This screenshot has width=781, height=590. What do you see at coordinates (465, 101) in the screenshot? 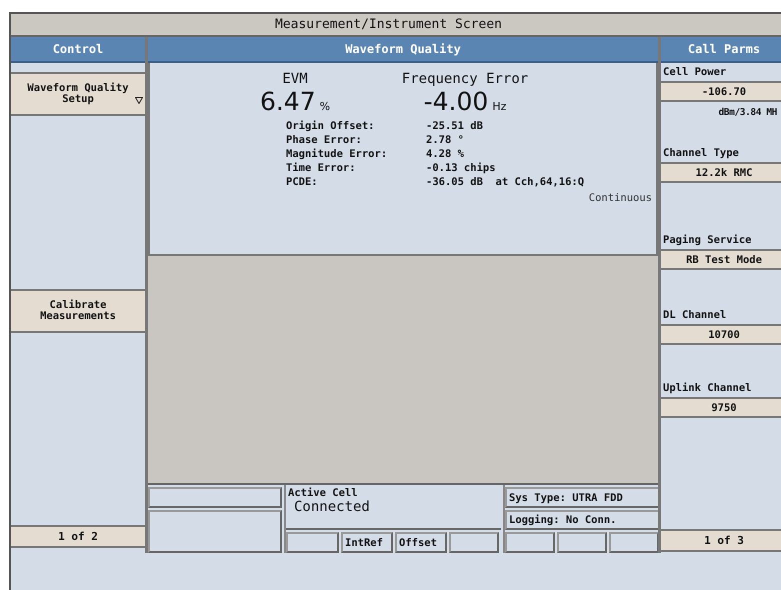
I see `metric-value: -4.00 Hz` at bounding box center [465, 101].